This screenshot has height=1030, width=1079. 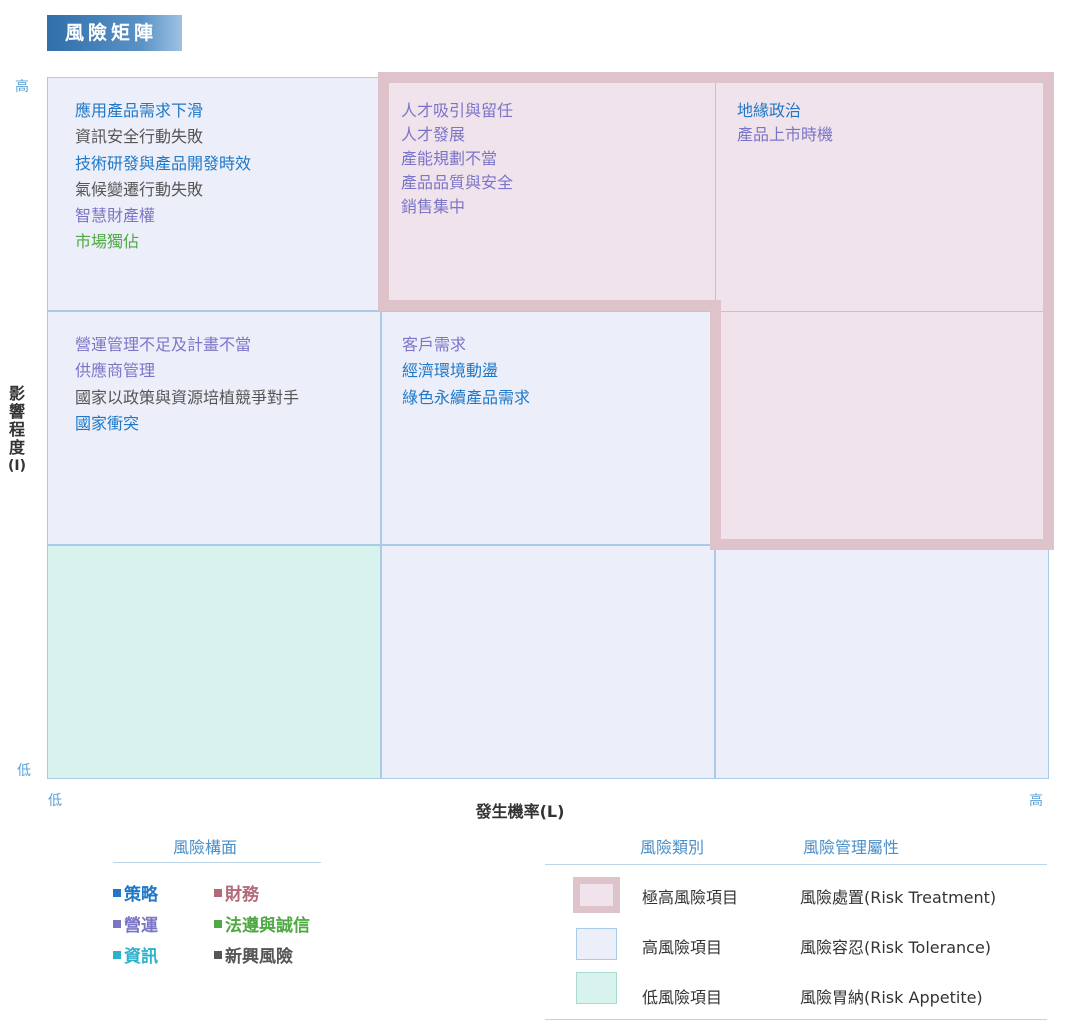 I want to click on legend-label: 法遵與誠信, so click(x=267, y=926).